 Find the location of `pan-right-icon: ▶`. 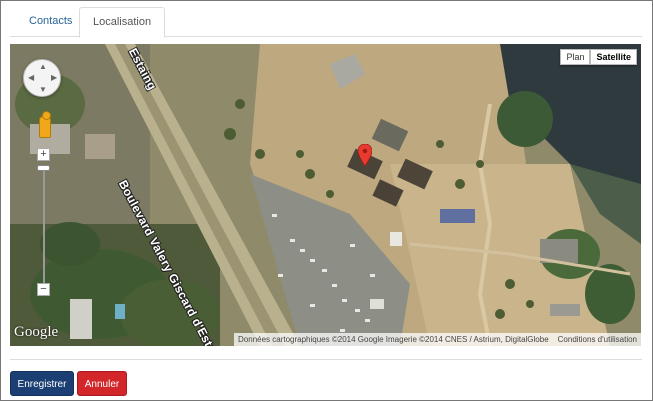

pan-right-icon: ▶ is located at coordinates (54, 78).